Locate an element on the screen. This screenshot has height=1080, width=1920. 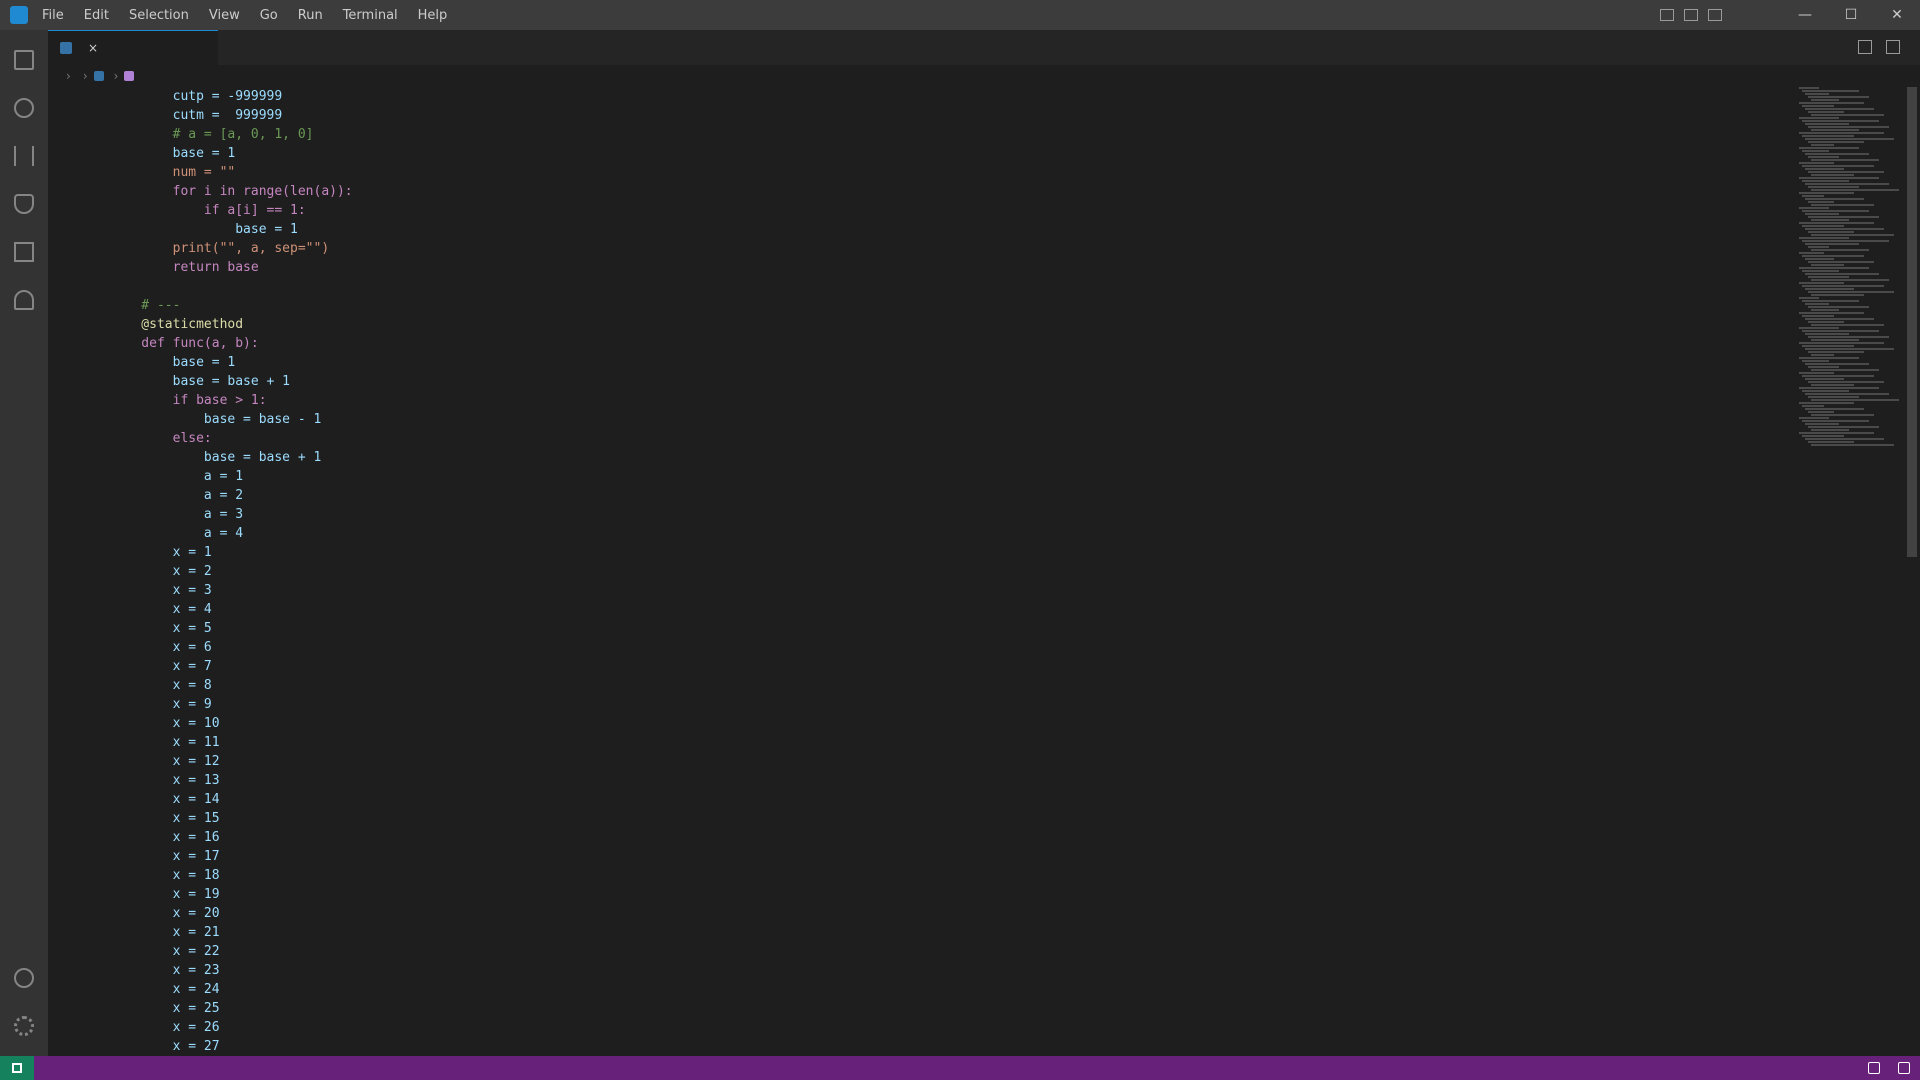
code-line: a = 3 is located at coordinates (950, 514).